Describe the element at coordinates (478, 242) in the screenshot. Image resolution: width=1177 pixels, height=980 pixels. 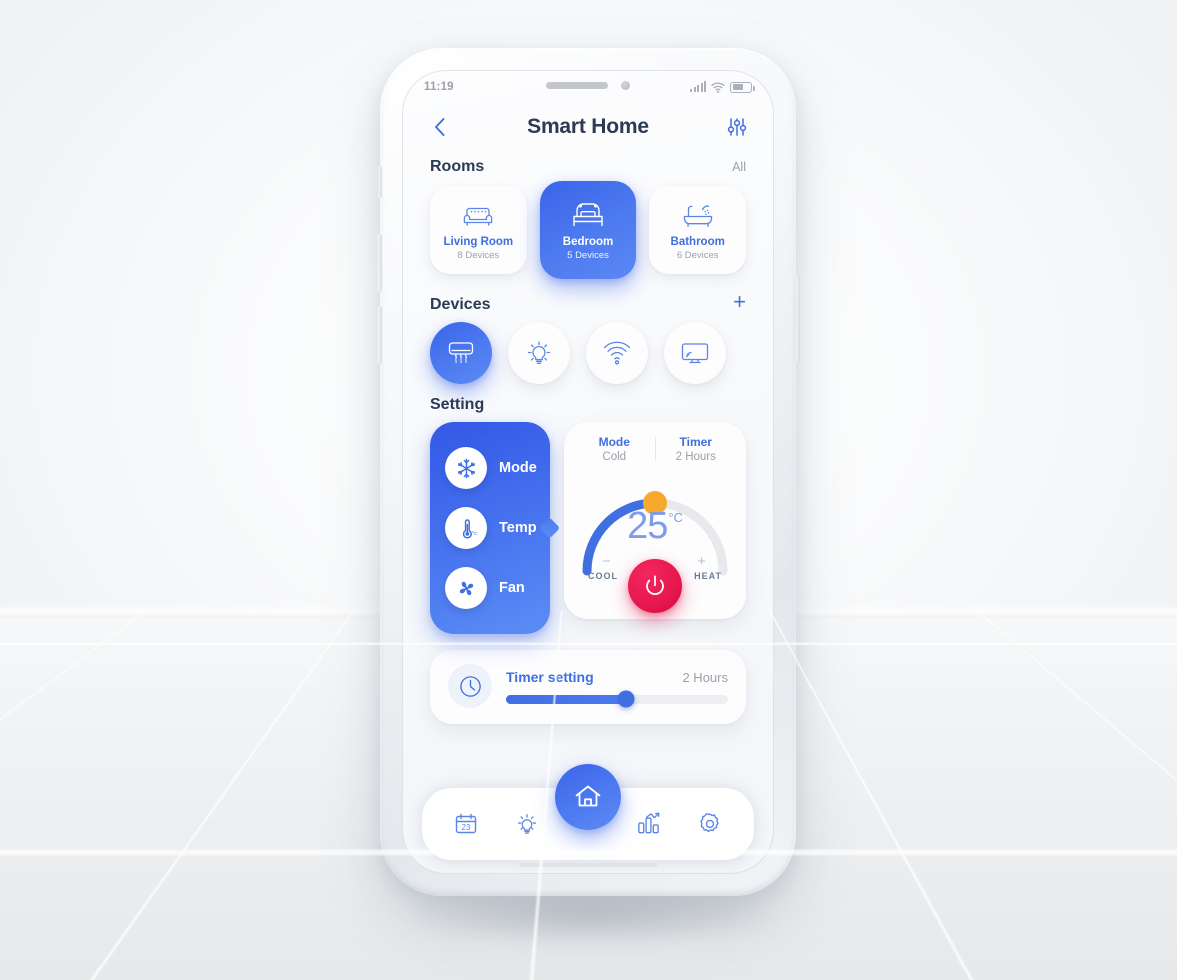
I see `room-name: Living Room` at that location.